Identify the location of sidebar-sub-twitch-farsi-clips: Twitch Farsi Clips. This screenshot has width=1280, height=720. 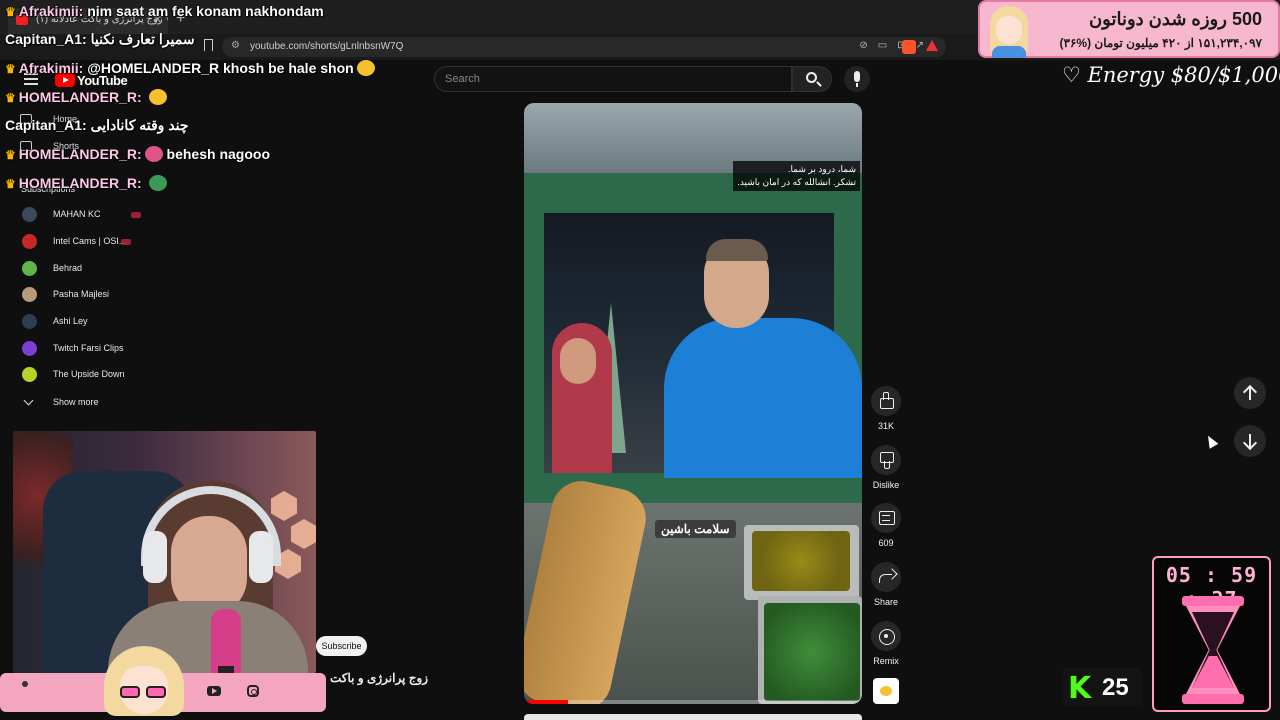
(91, 349).